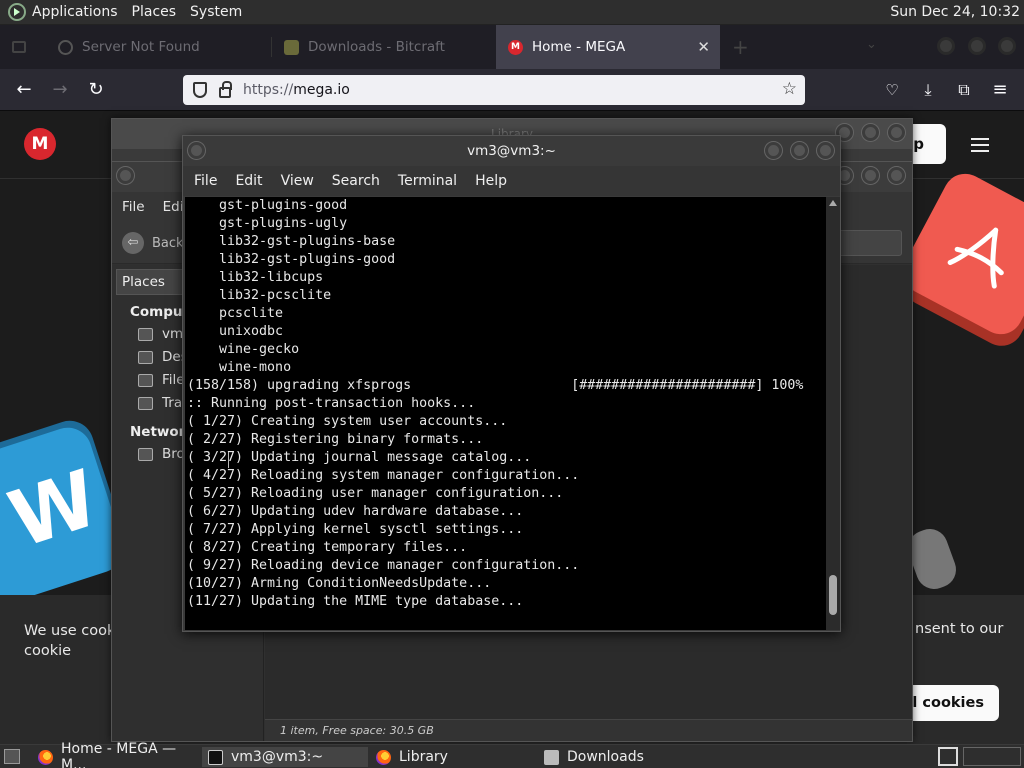  Describe the element at coordinates (145, 403) in the screenshot. I see `trash-icon` at that location.